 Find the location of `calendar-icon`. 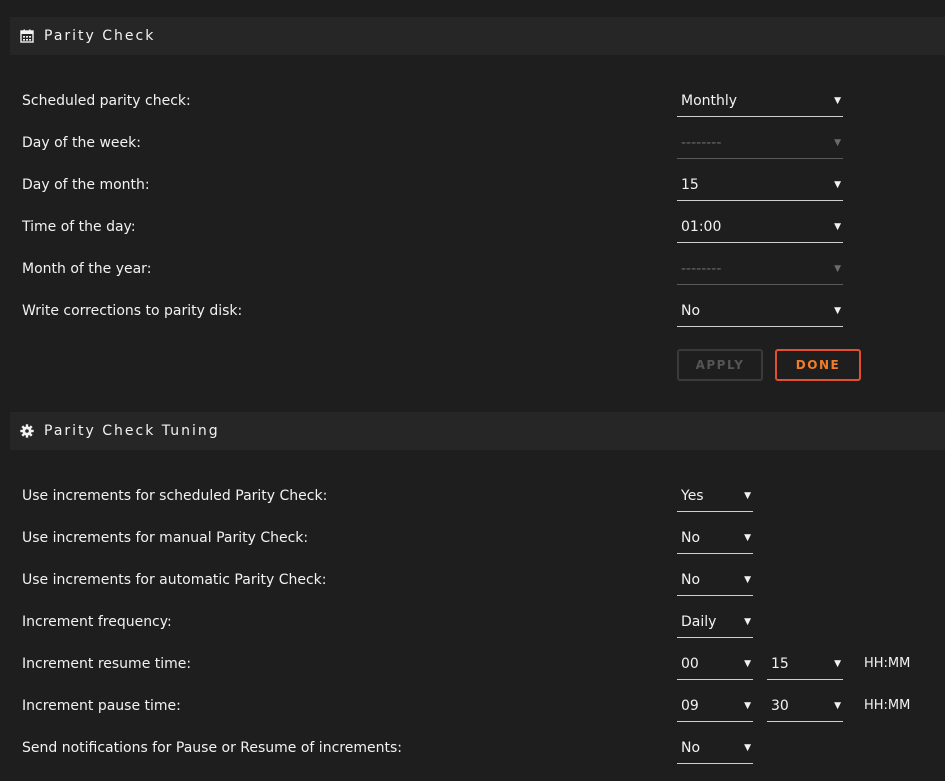

calendar-icon is located at coordinates (27, 36).